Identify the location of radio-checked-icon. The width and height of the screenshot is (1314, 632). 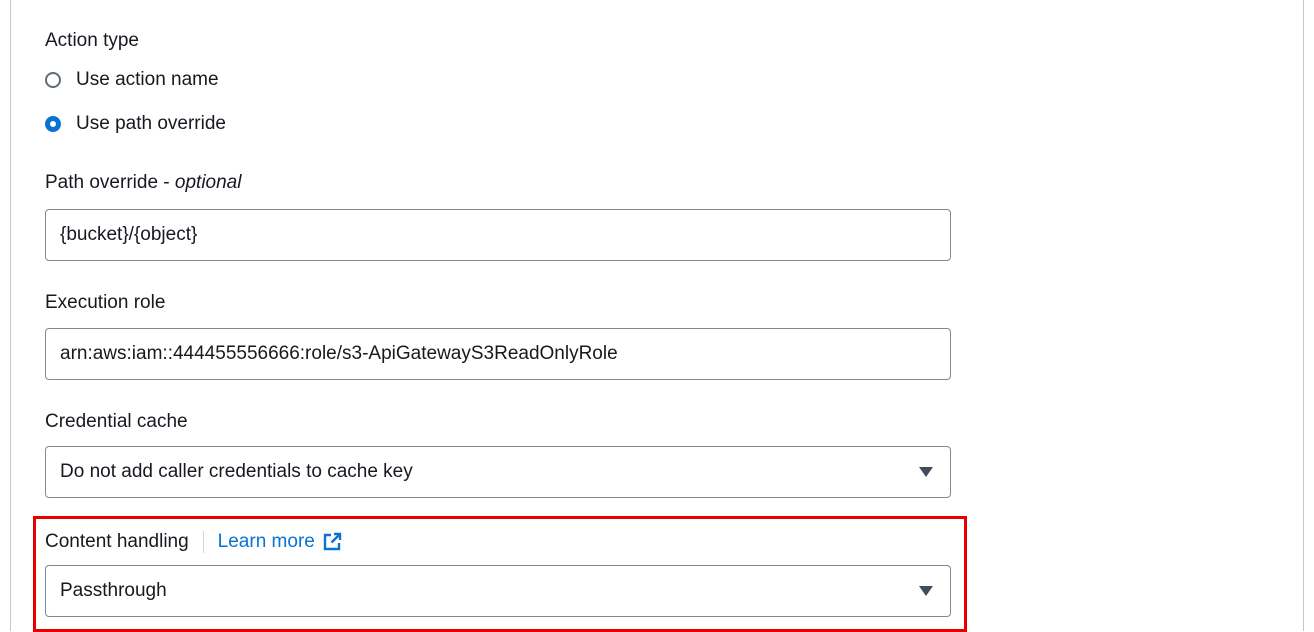
(53, 124).